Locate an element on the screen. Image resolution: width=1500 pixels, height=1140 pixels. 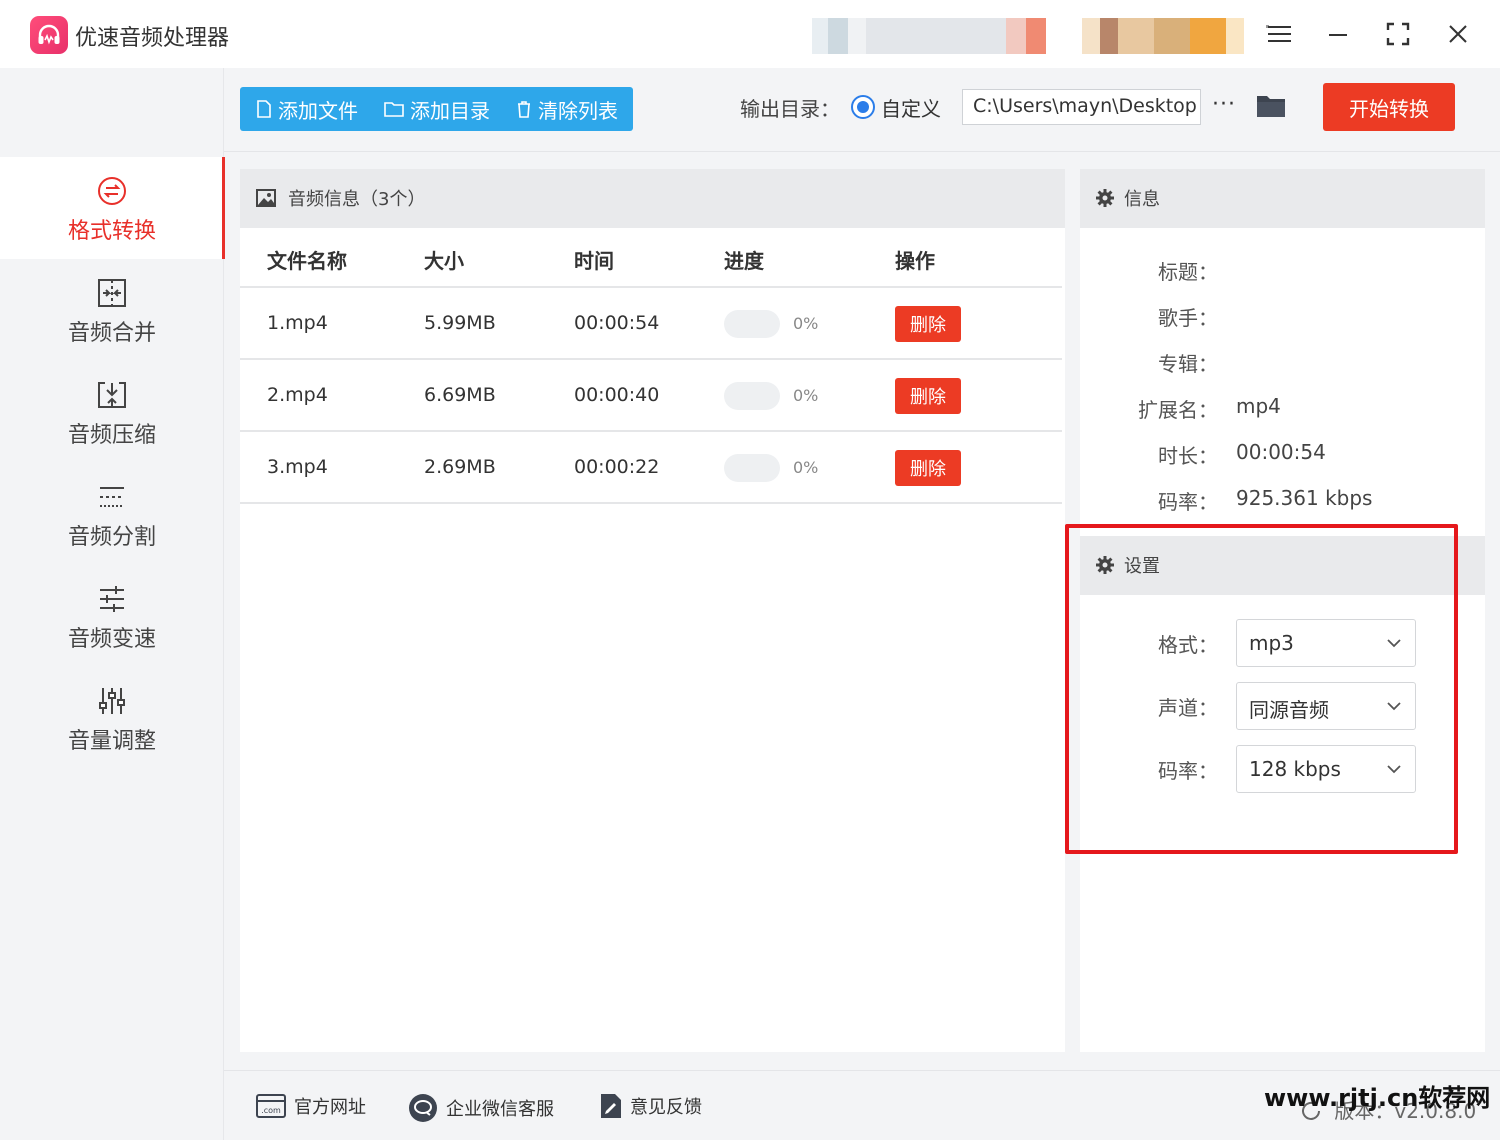
settings-highlight-box is located at coordinates (1261, 689).